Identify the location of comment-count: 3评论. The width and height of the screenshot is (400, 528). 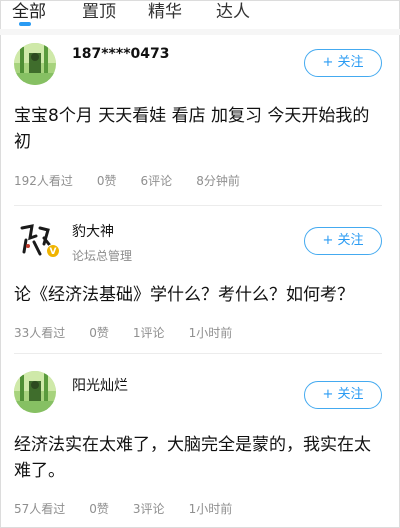
(149, 508).